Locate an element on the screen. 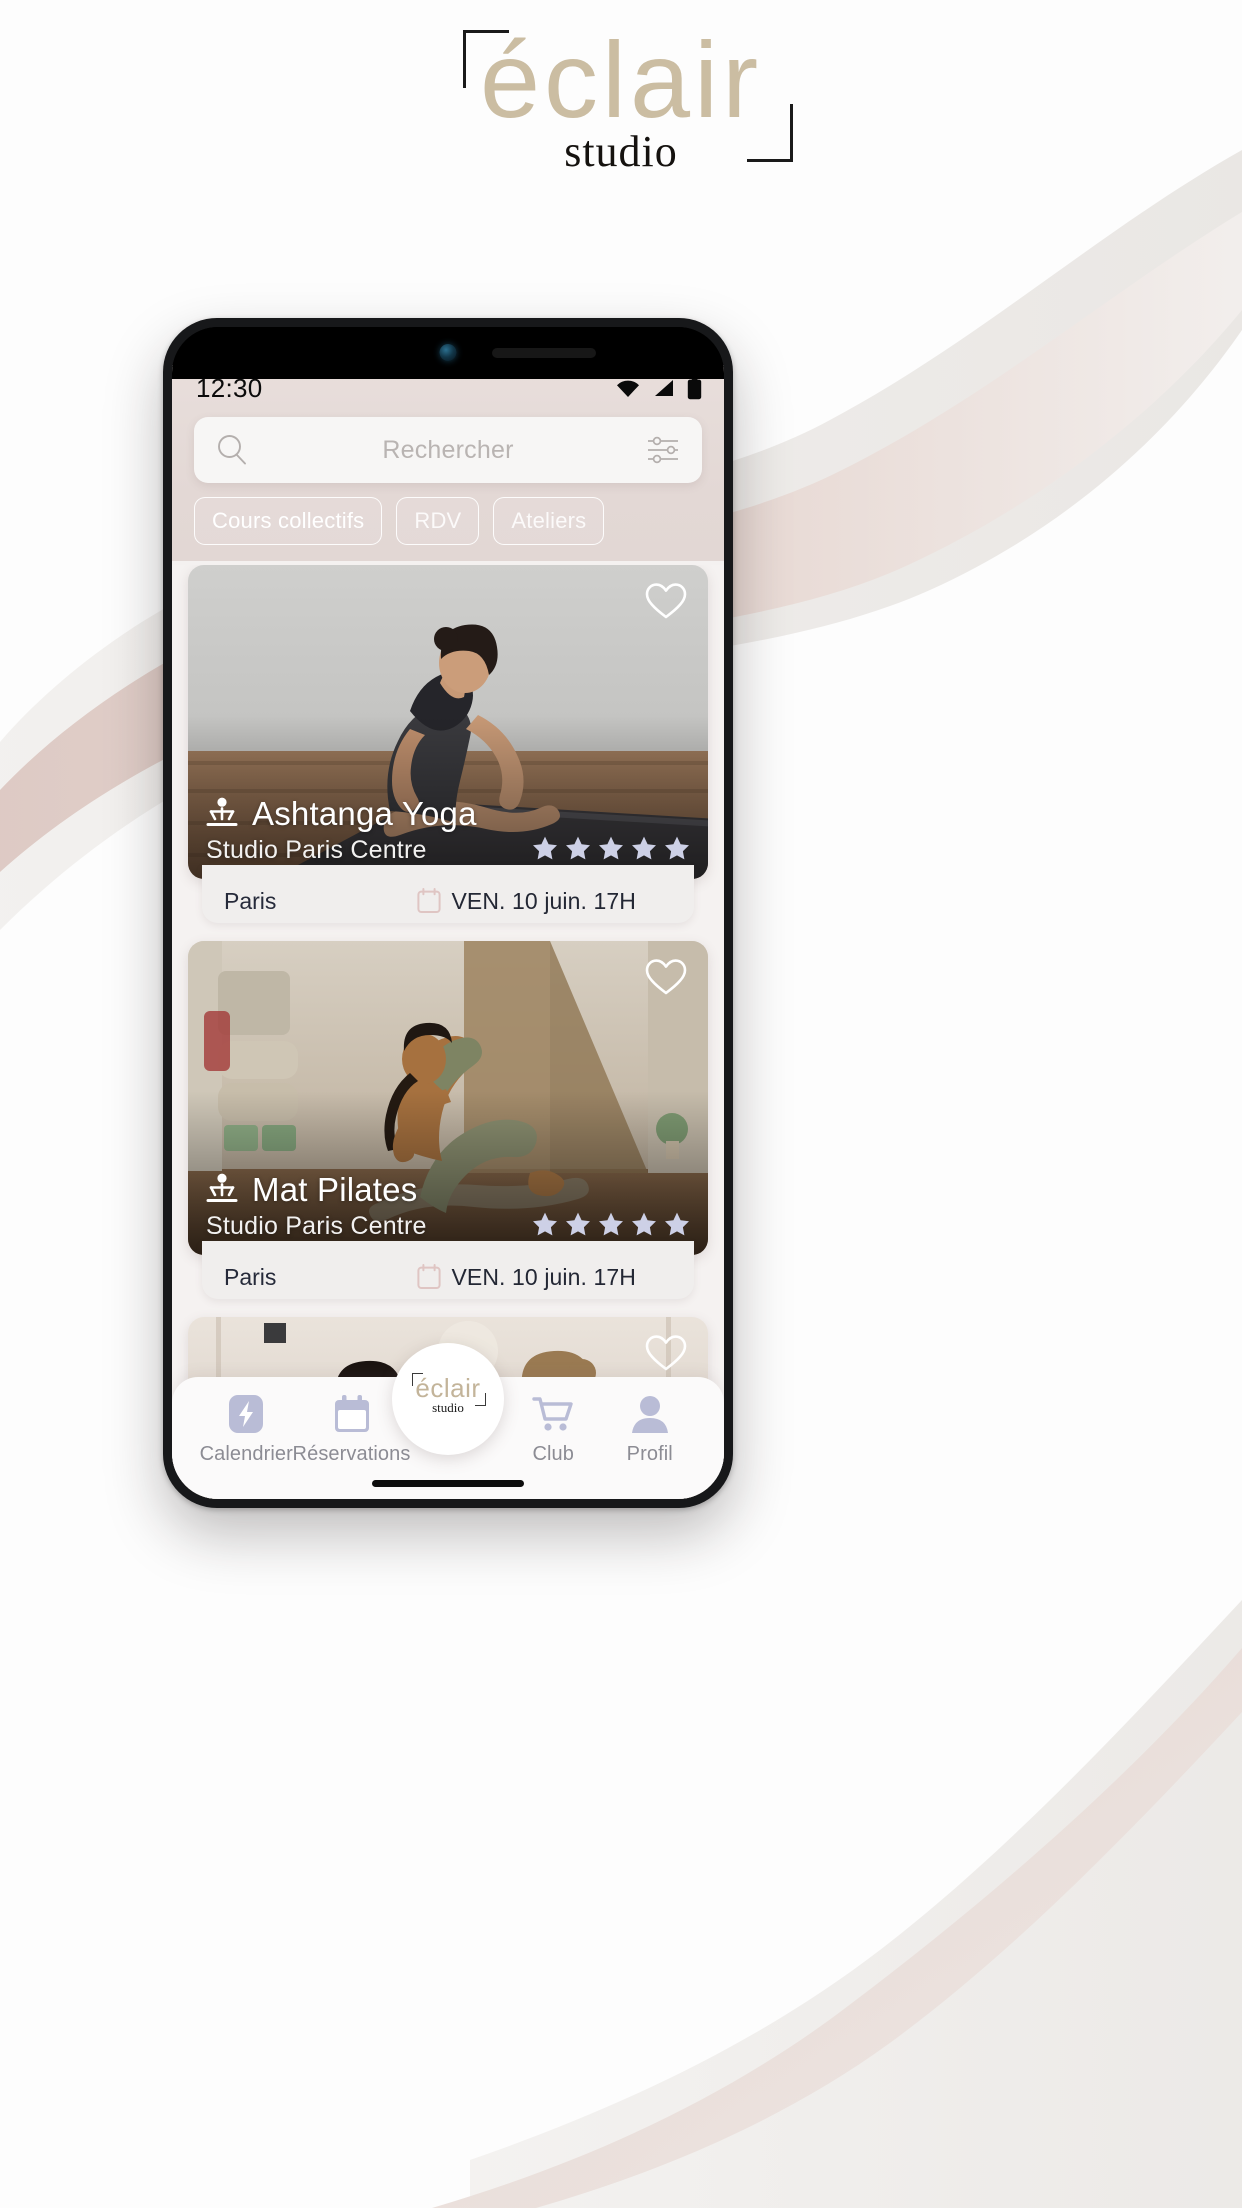 The height and width of the screenshot is (2208, 1242). home-indicator is located at coordinates (448, 1483).